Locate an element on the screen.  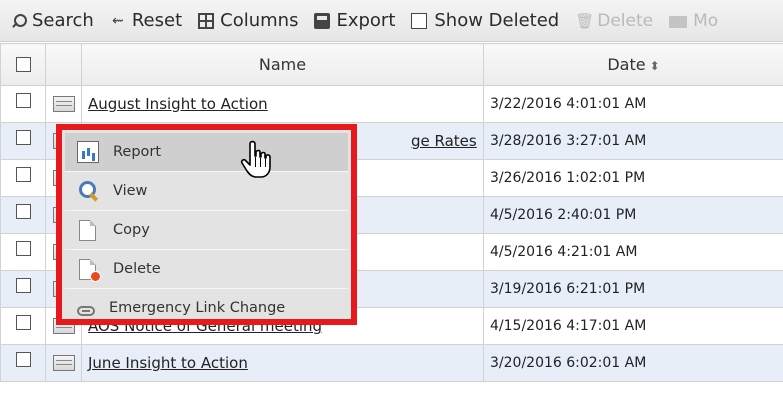
search-icon is located at coordinates (18, 21).